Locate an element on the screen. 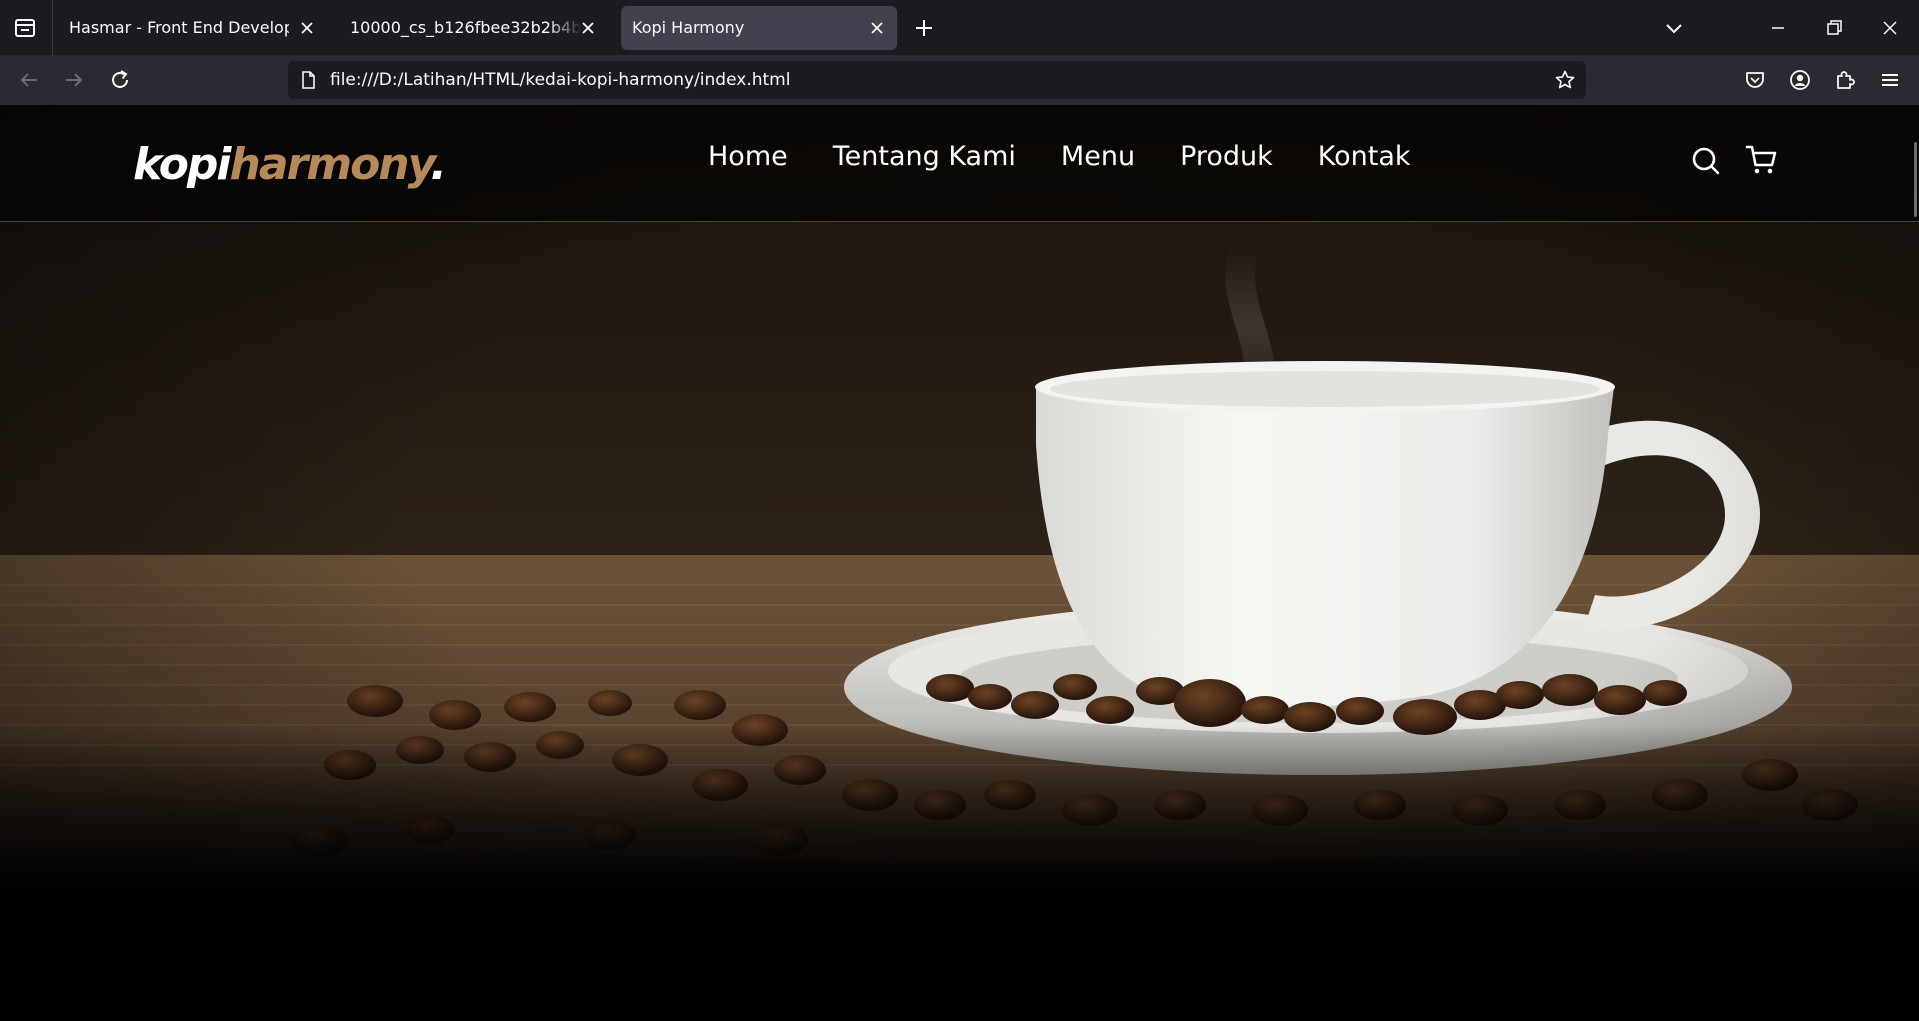 The height and width of the screenshot is (1021, 1919). nav-link-kontak: Kontak is located at coordinates (1364, 161).